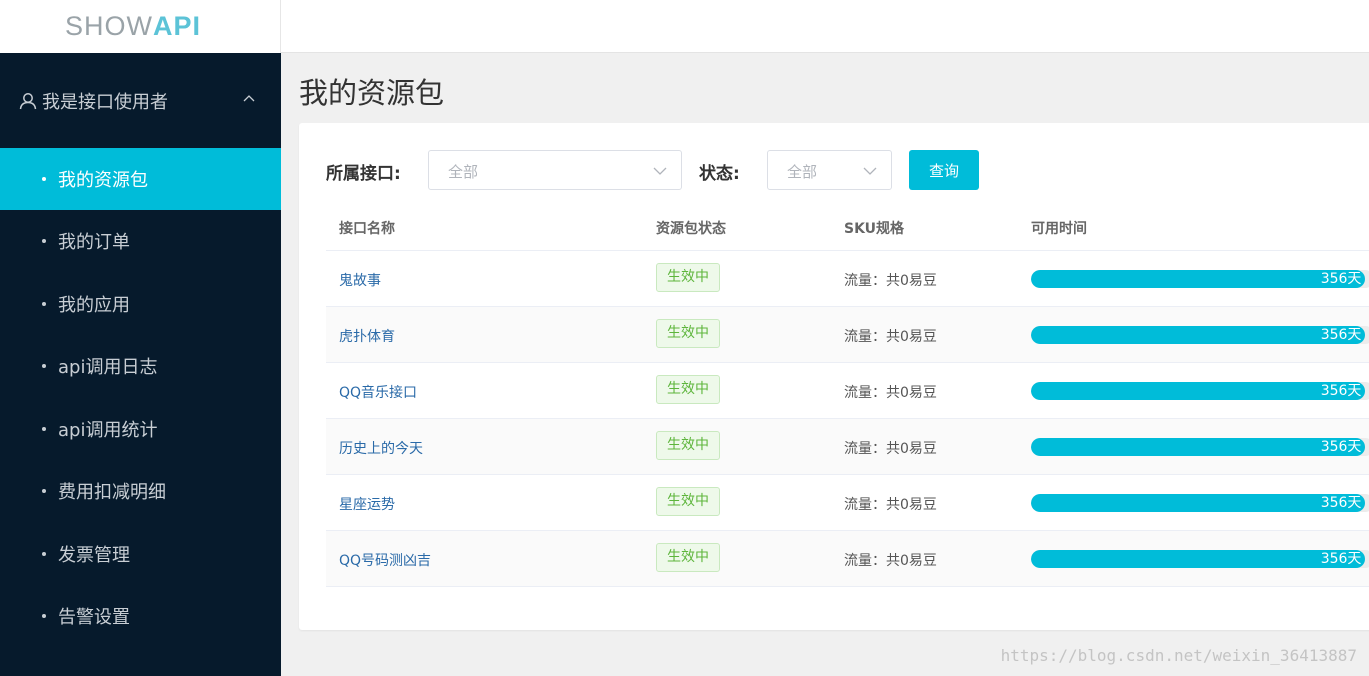 The width and height of the screenshot is (1369, 676). What do you see at coordinates (1178, 655) in the screenshot?
I see `watermark: https://blog.csdn.net/weixin_36413887` at bounding box center [1178, 655].